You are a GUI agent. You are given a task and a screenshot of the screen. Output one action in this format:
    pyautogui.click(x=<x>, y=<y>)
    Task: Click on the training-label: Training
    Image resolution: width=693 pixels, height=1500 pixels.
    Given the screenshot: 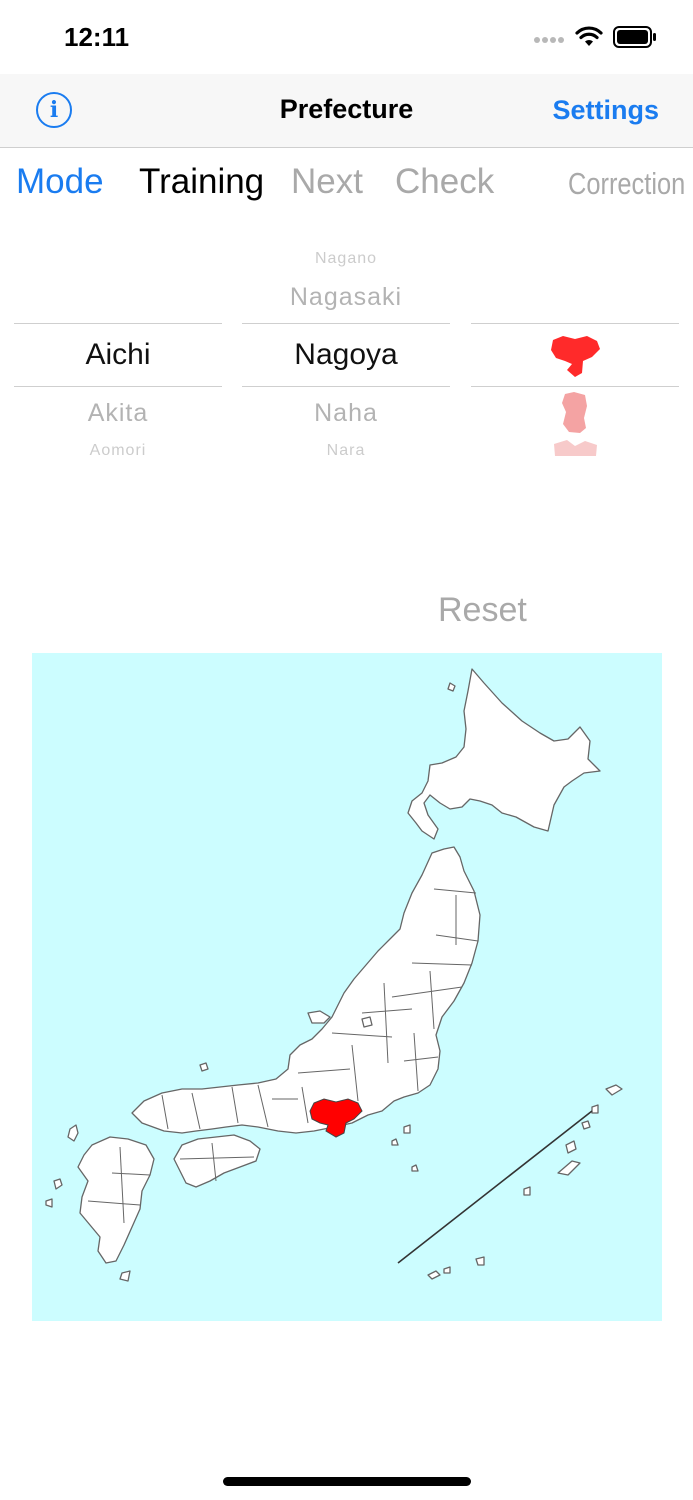 What is the action you would take?
    pyautogui.click(x=202, y=181)
    